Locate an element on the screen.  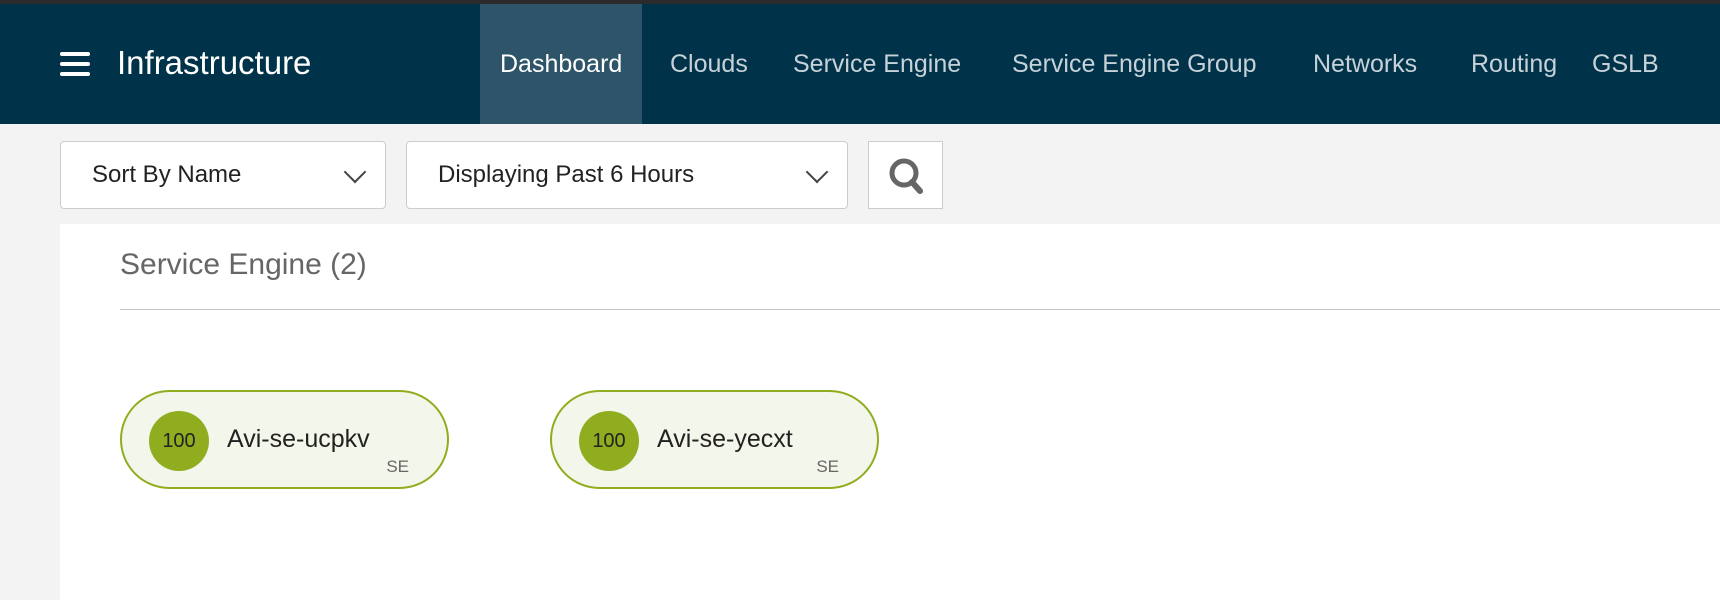
tab-clouds: Clouds is located at coordinates (709, 64).